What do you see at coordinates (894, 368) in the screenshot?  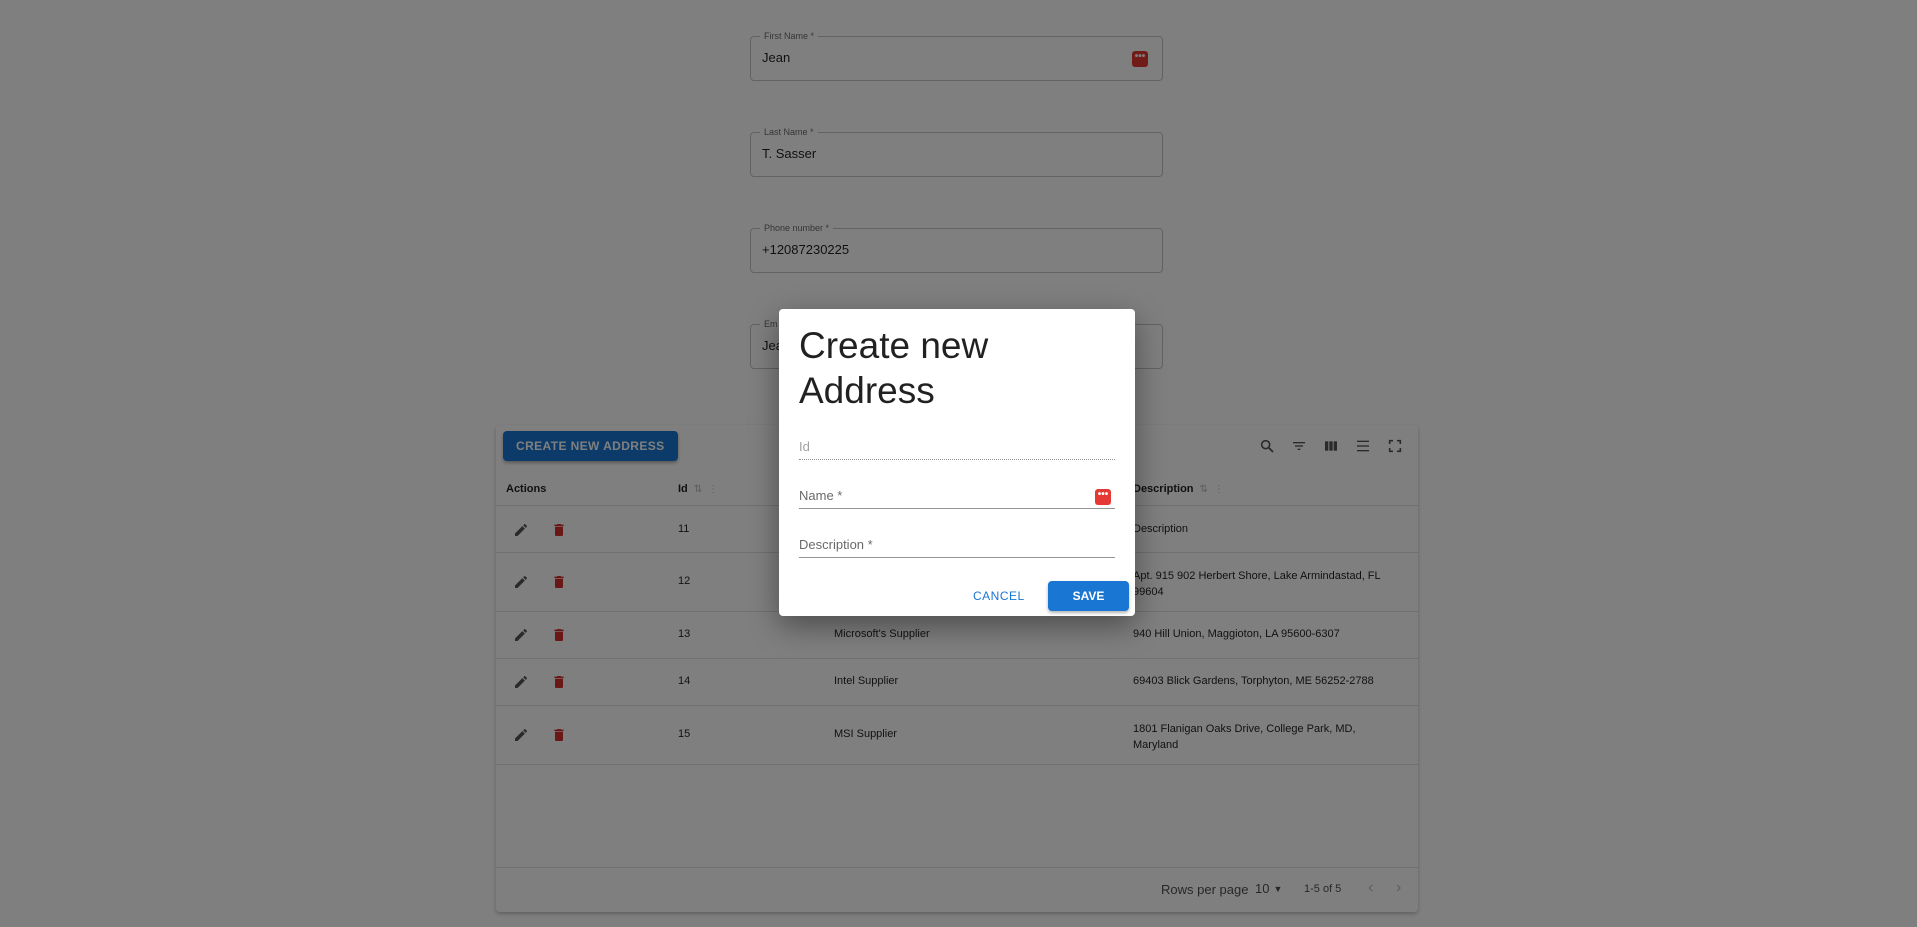 I see `dialog-title: Create new Address` at bounding box center [894, 368].